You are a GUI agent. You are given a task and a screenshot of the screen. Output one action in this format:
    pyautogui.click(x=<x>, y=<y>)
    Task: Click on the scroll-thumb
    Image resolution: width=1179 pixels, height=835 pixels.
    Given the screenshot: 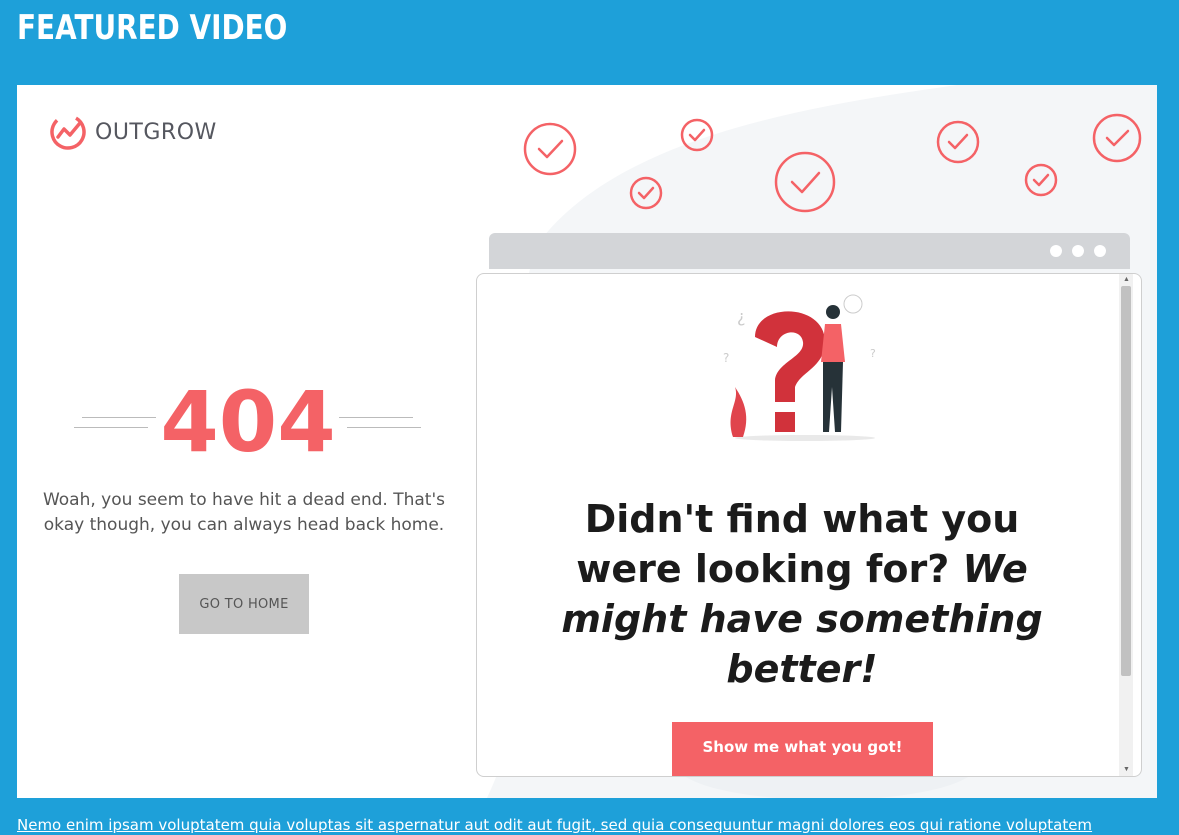 What is the action you would take?
    pyautogui.click(x=1126, y=481)
    